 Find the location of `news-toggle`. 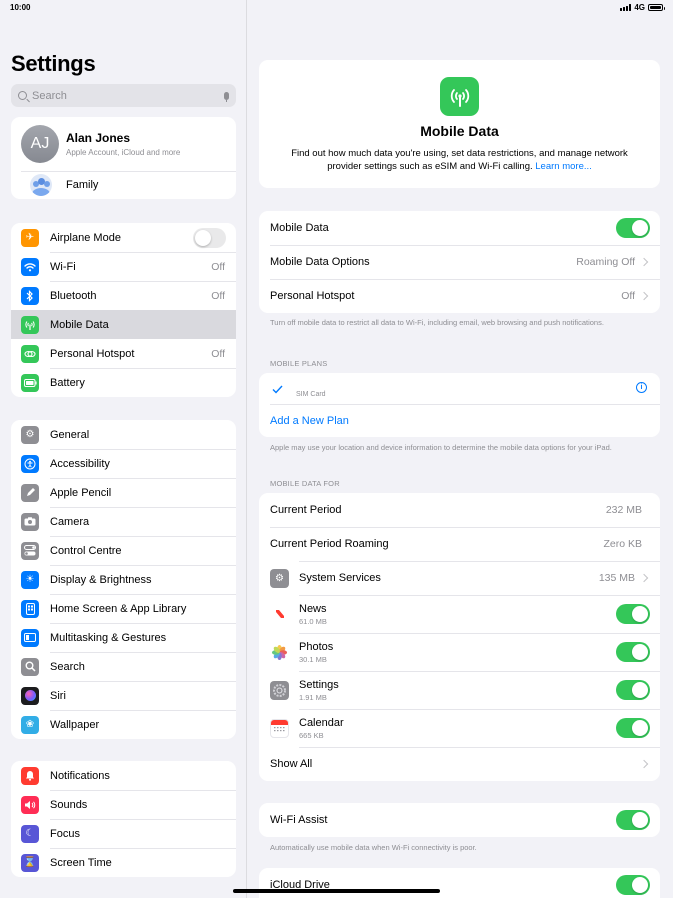

news-toggle is located at coordinates (633, 614).